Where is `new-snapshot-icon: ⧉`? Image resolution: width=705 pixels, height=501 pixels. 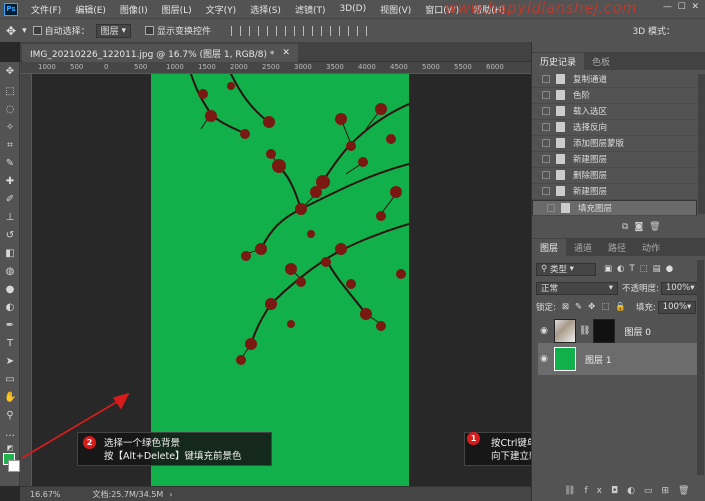 new-snapshot-icon: ⧉ is located at coordinates (628, 227).